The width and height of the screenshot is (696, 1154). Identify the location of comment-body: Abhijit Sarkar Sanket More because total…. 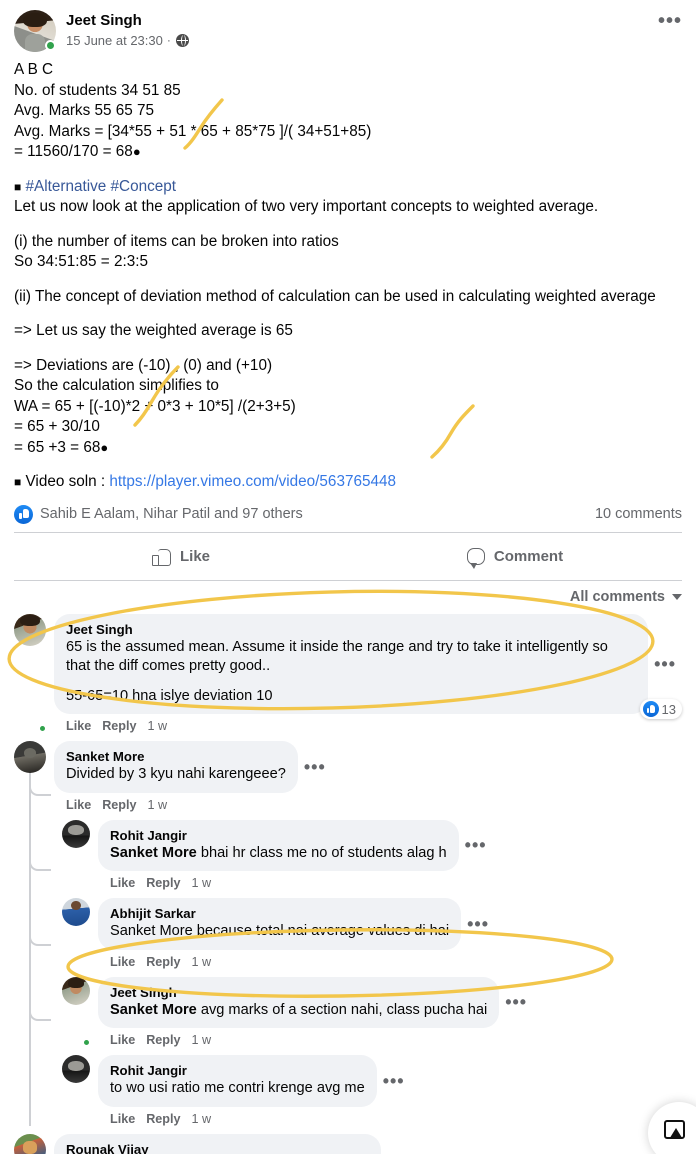
(390, 933).